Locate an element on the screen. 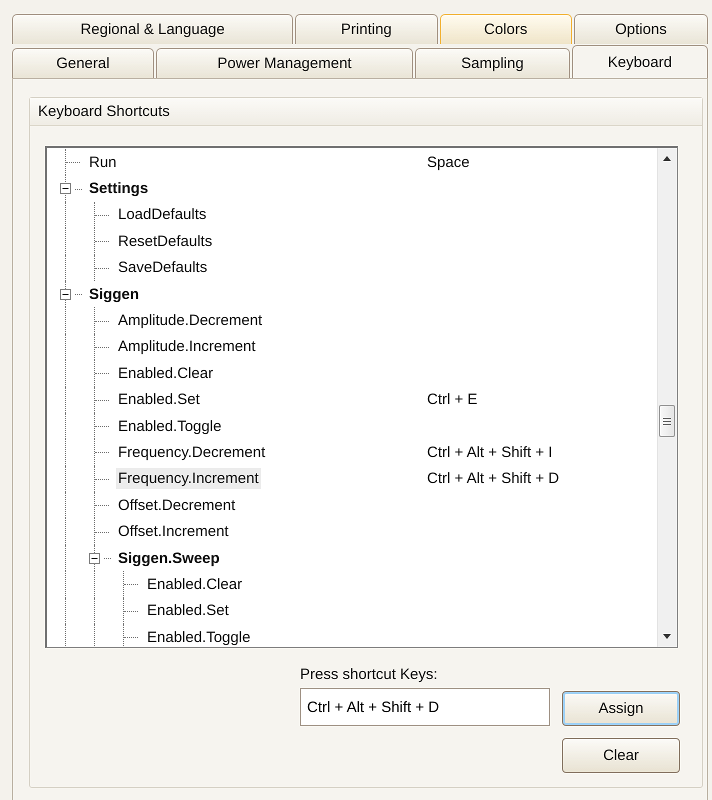 The height and width of the screenshot is (800, 712). scroll-thumb is located at coordinates (667, 421).